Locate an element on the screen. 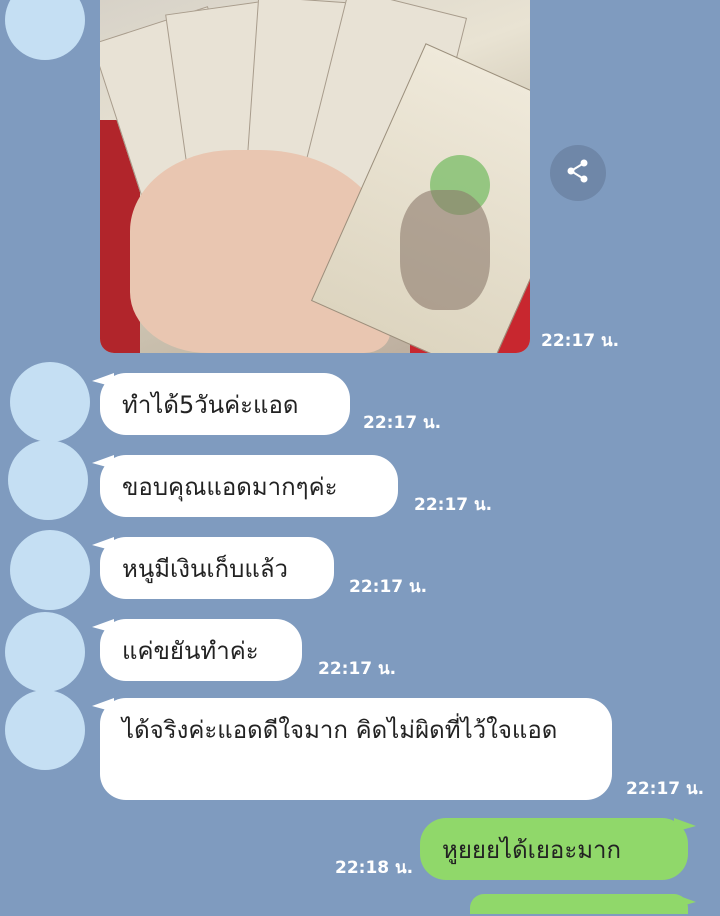  chat-bubble: หนูมีเงินเก็บแล้ว is located at coordinates (217, 568).